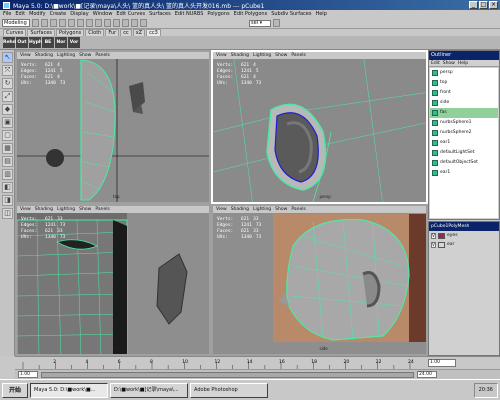 The width and height of the screenshot is (500, 400). What do you see at coordinates (9, 42) in the screenshot?
I see `shelf-button-rehd: Rehd` at bounding box center [9, 42].